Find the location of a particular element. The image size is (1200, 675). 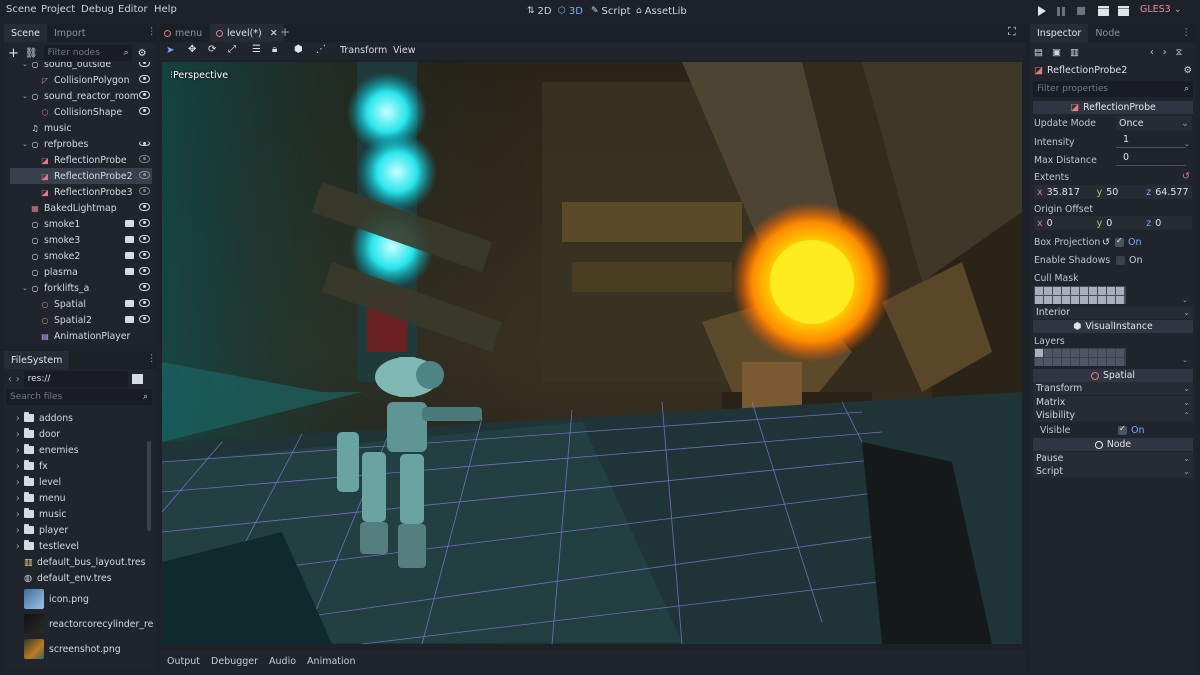

load-resource-icon: ▣ is located at coordinates (1056, 52).